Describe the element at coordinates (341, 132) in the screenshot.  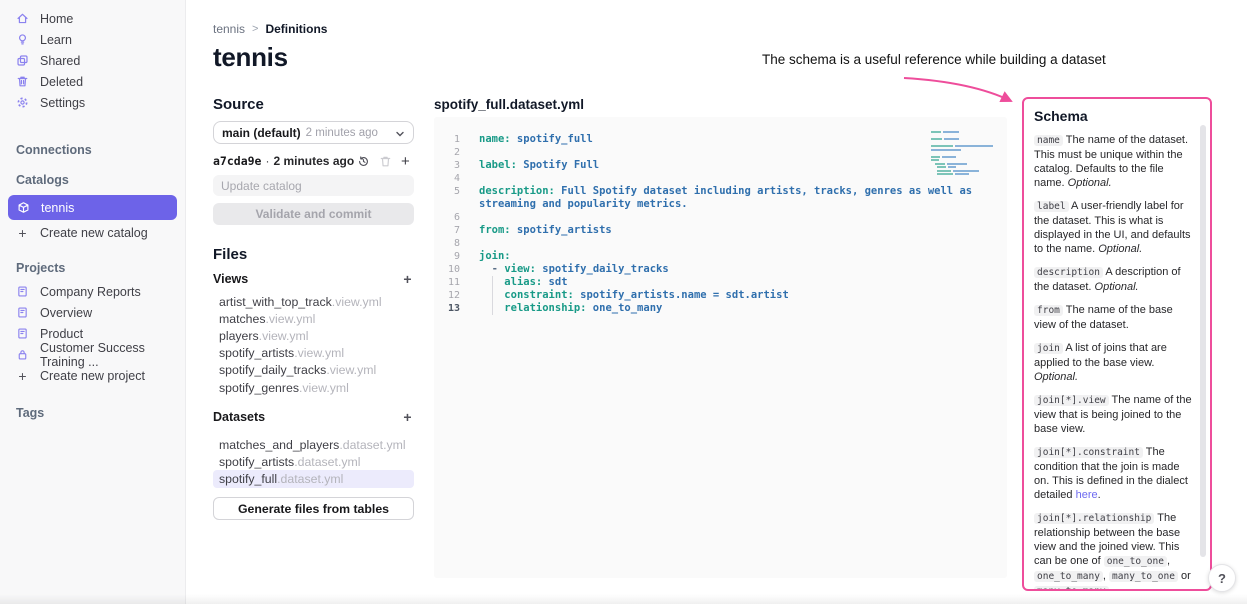
I see `branch-time: 2 minutes ago` at that location.